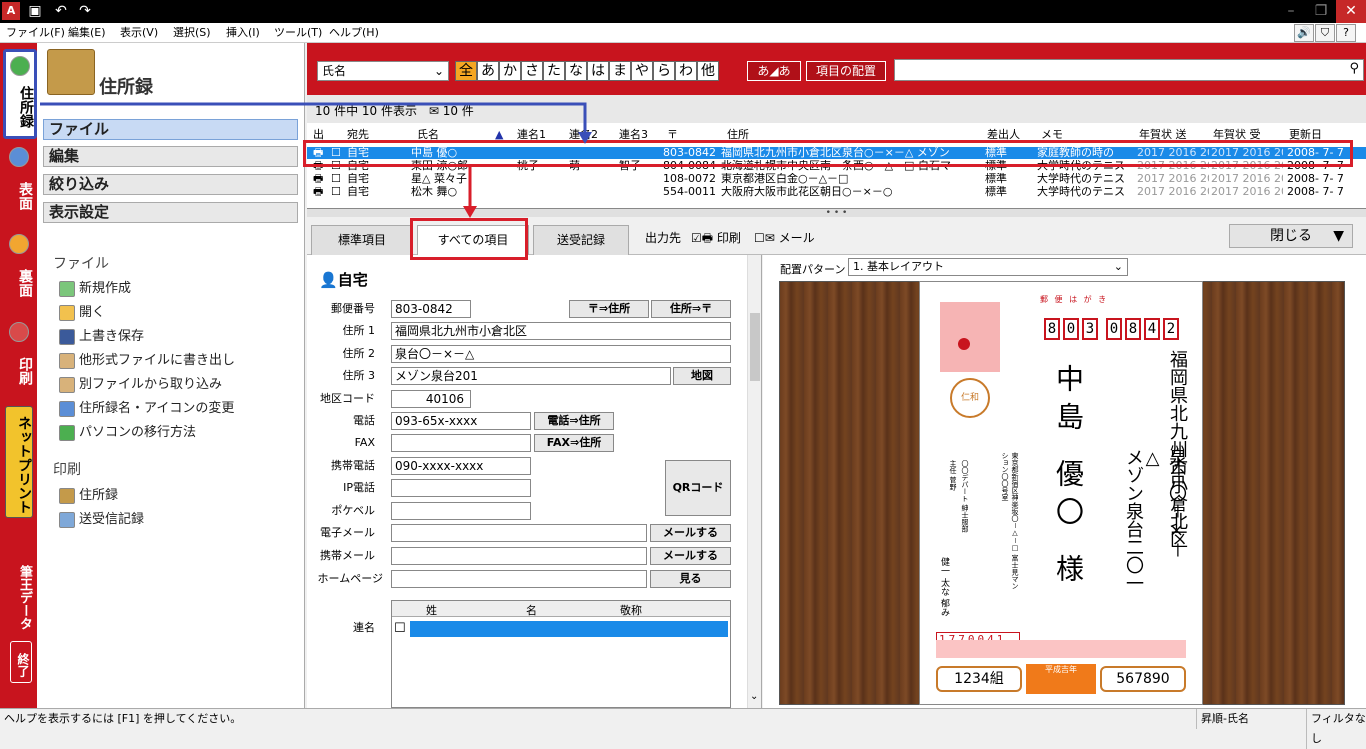  Describe the element at coordinates (35, 33) in the screenshot. I see `menu-file: ファイル(F)` at that location.